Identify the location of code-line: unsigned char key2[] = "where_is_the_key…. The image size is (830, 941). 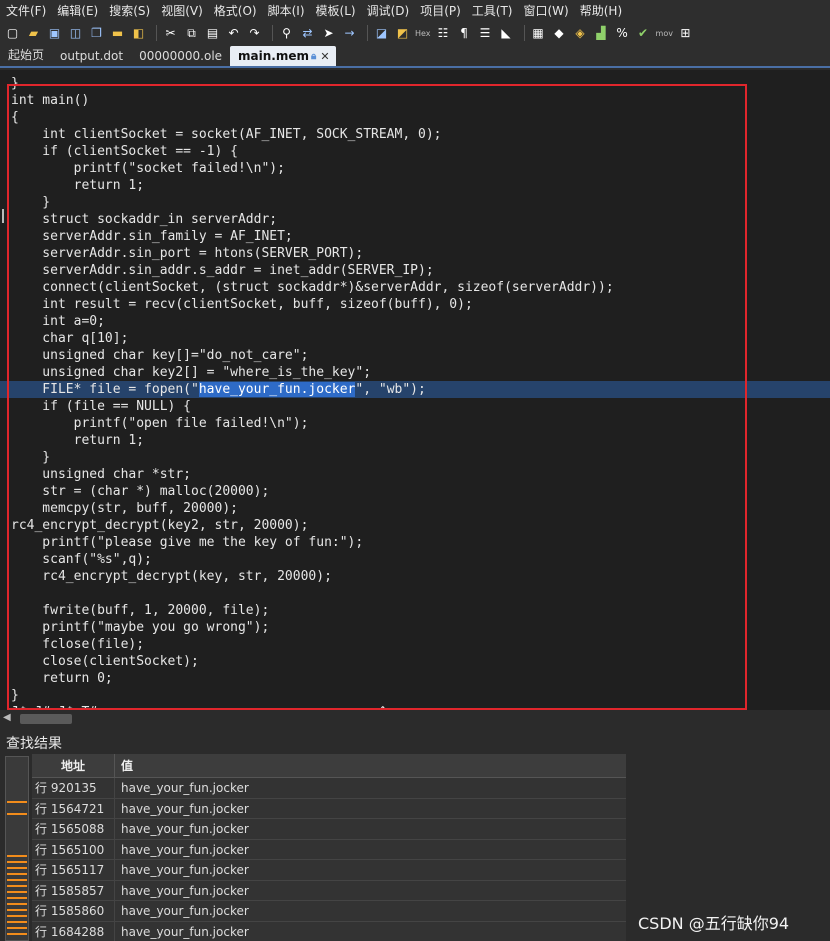
(415, 372).